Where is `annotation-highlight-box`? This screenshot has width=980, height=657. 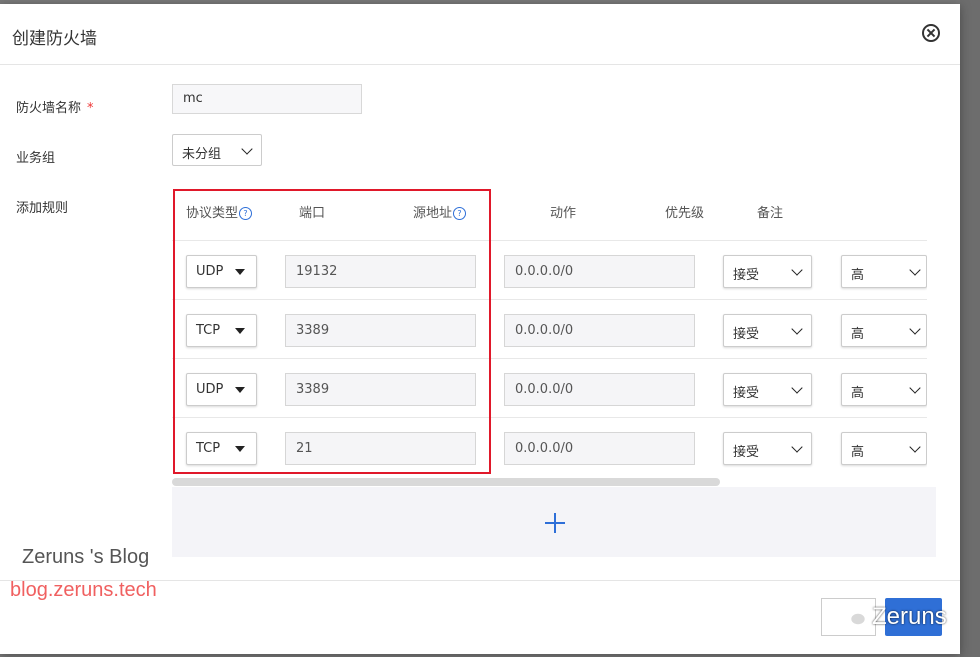 annotation-highlight-box is located at coordinates (332, 331).